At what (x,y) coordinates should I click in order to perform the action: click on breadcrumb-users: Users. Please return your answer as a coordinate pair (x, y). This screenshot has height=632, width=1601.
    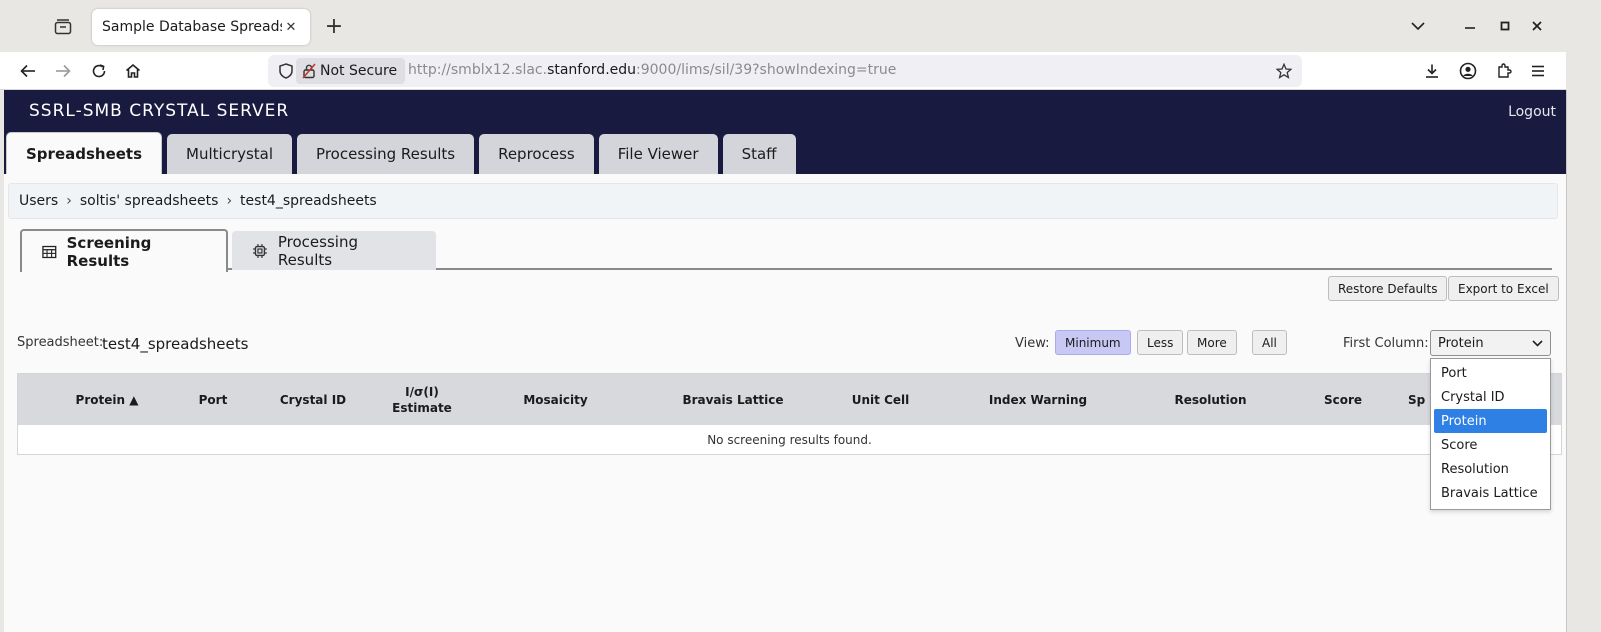
    Looking at the image, I should click on (38, 201).